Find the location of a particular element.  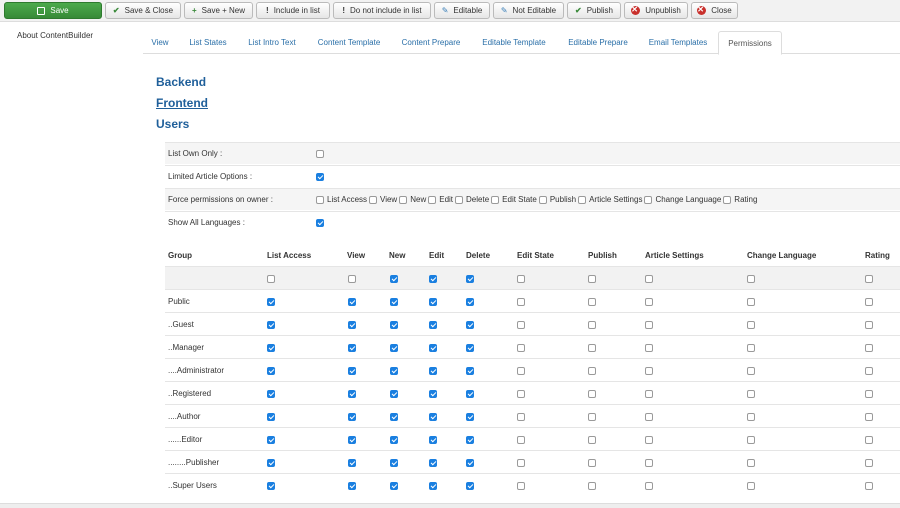

publish-button: ✔ Publish is located at coordinates (594, 10).